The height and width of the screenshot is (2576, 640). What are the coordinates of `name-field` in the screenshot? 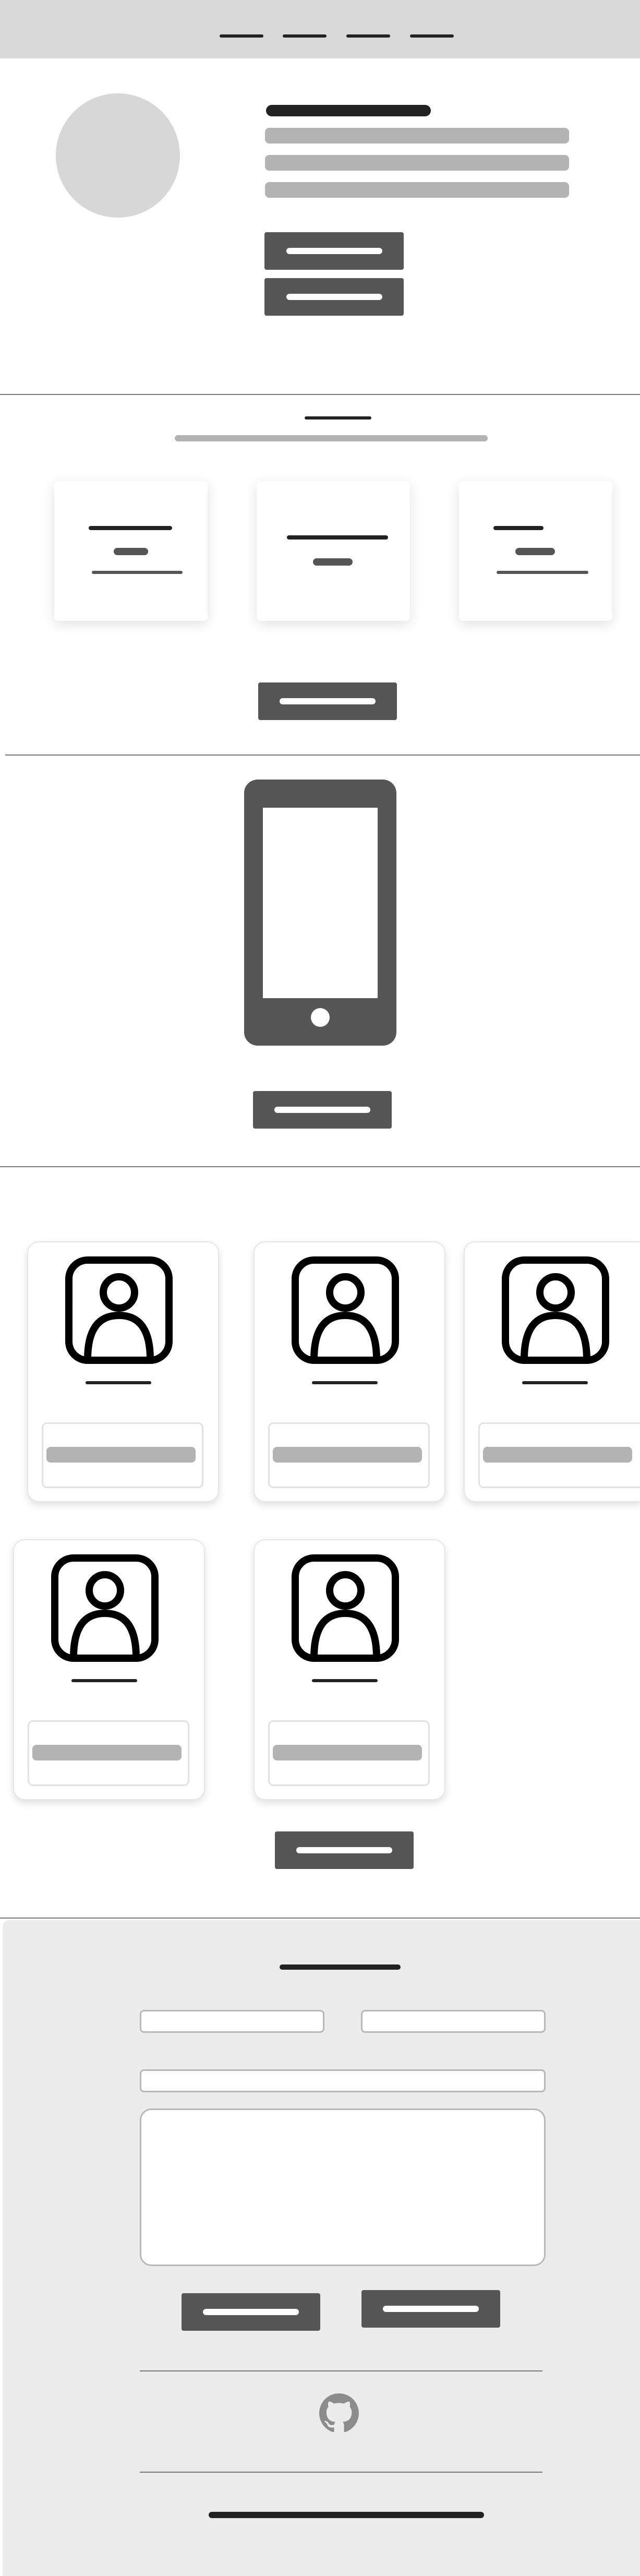 It's located at (232, 2021).